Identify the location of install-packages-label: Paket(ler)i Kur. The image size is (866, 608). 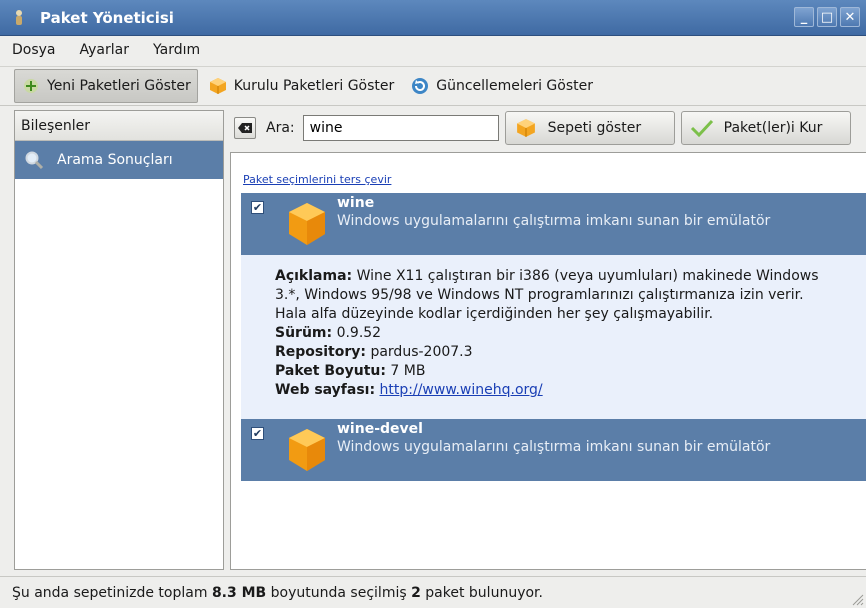
(773, 128).